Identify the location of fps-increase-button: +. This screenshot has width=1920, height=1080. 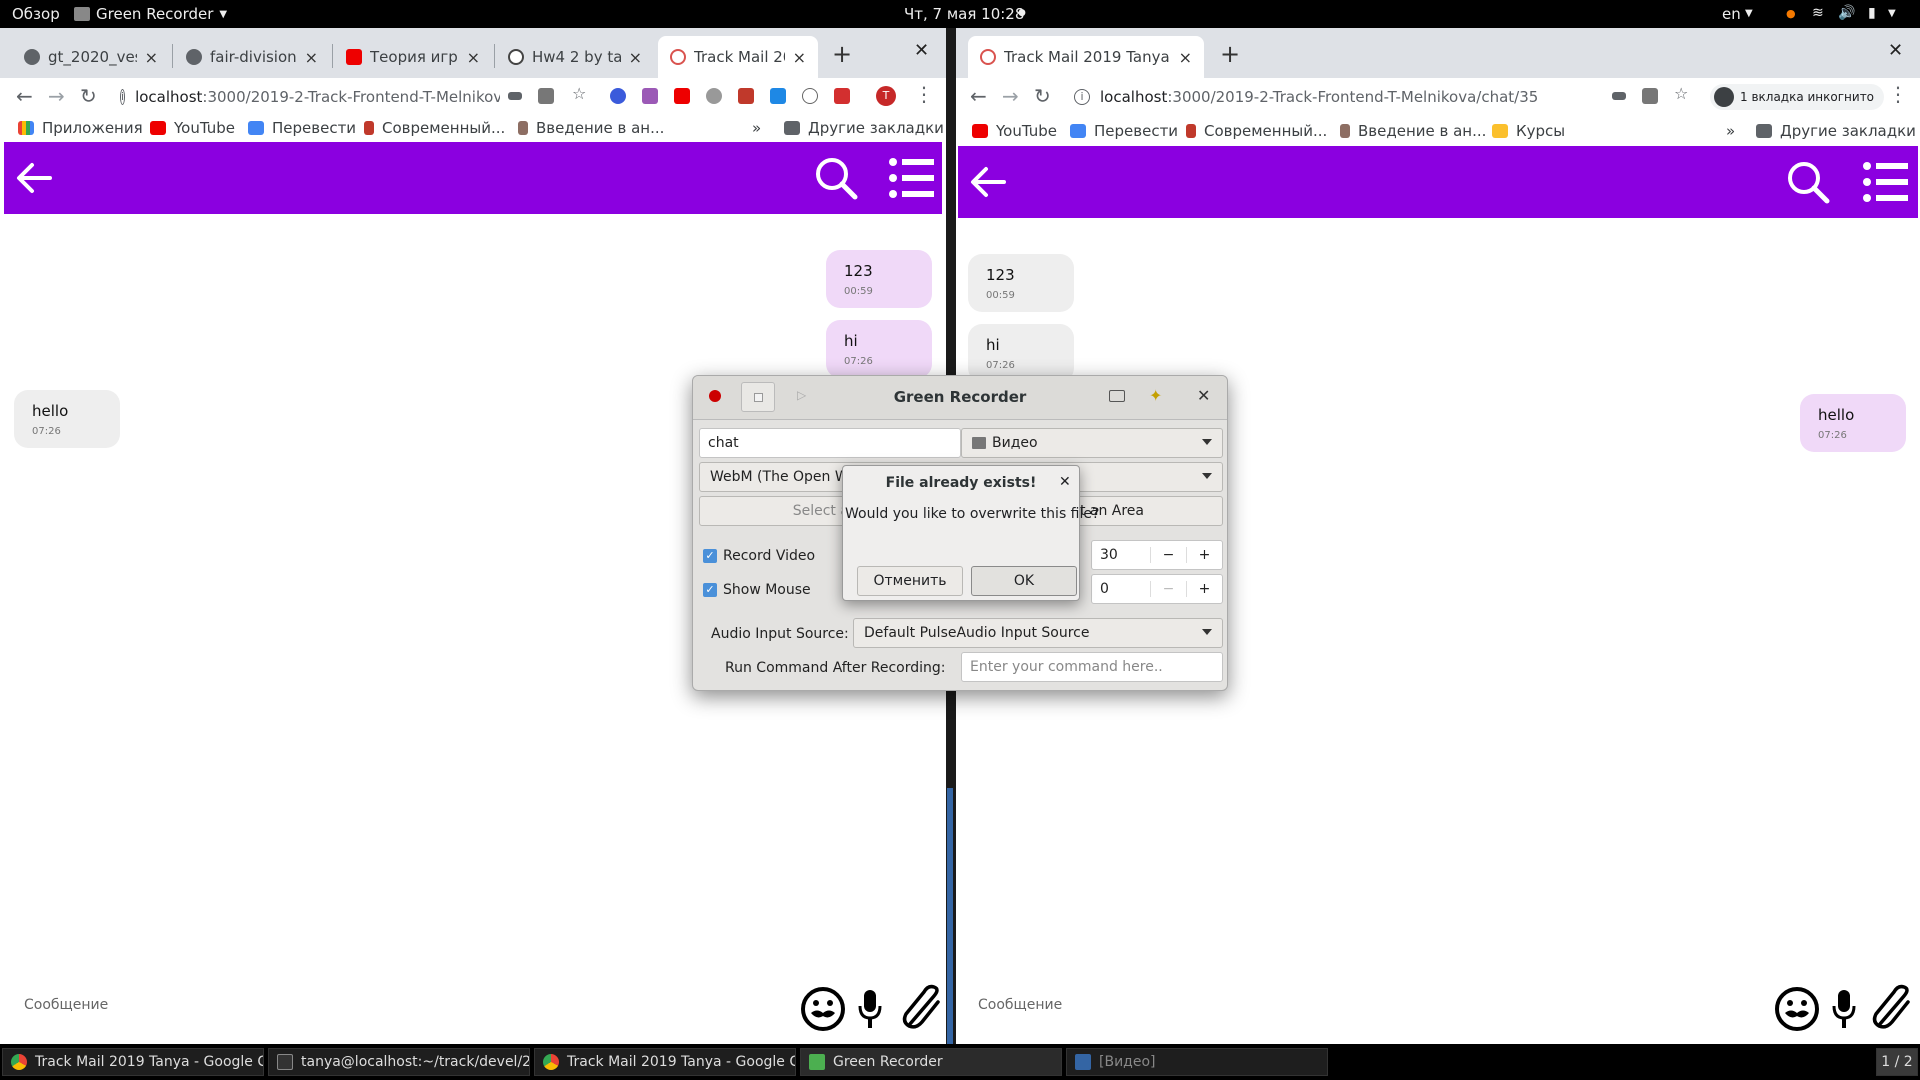
(1204, 555).